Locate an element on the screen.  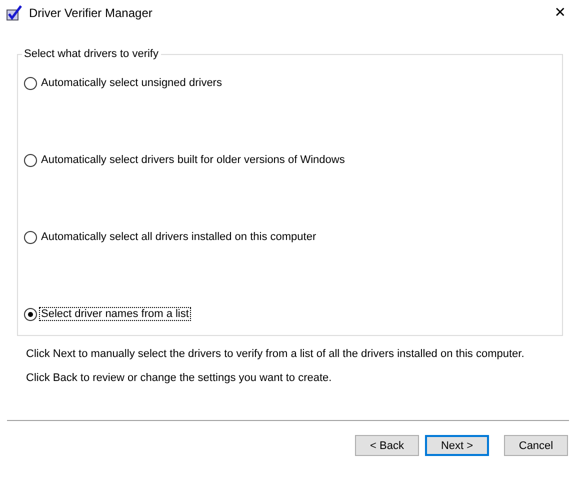
checkmark-icon is located at coordinates (14, 13).